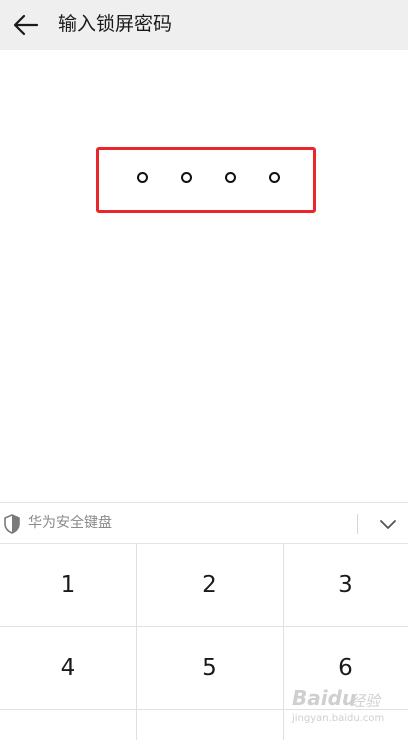 The height and width of the screenshot is (740, 408). I want to click on keyboard-toolbar: 华为安全键盘, so click(204, 523).